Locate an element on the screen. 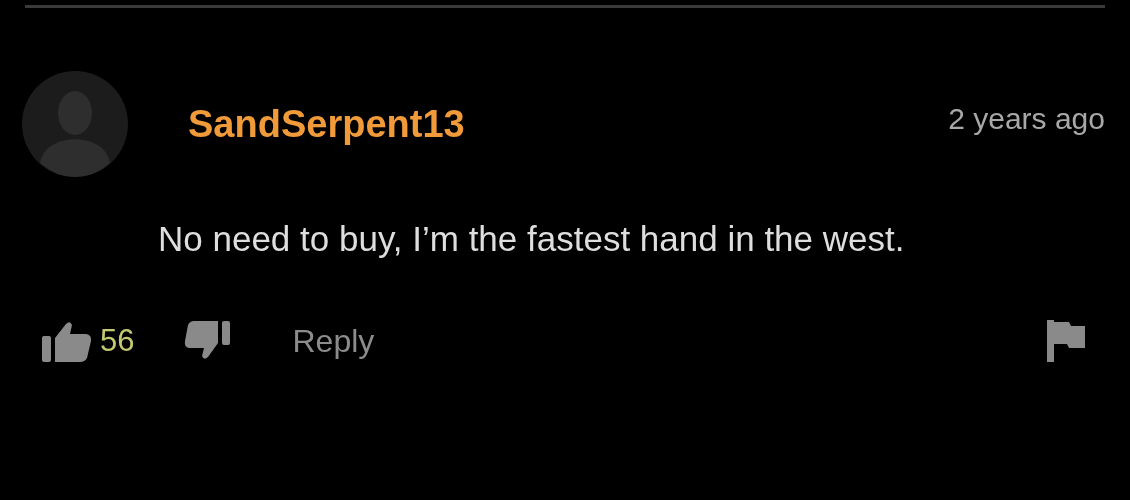 This screenshot has width=1130, height=500. comment-text: No need to buy, I’m the fastest hand in the west. is located at coordinates (532, 239).